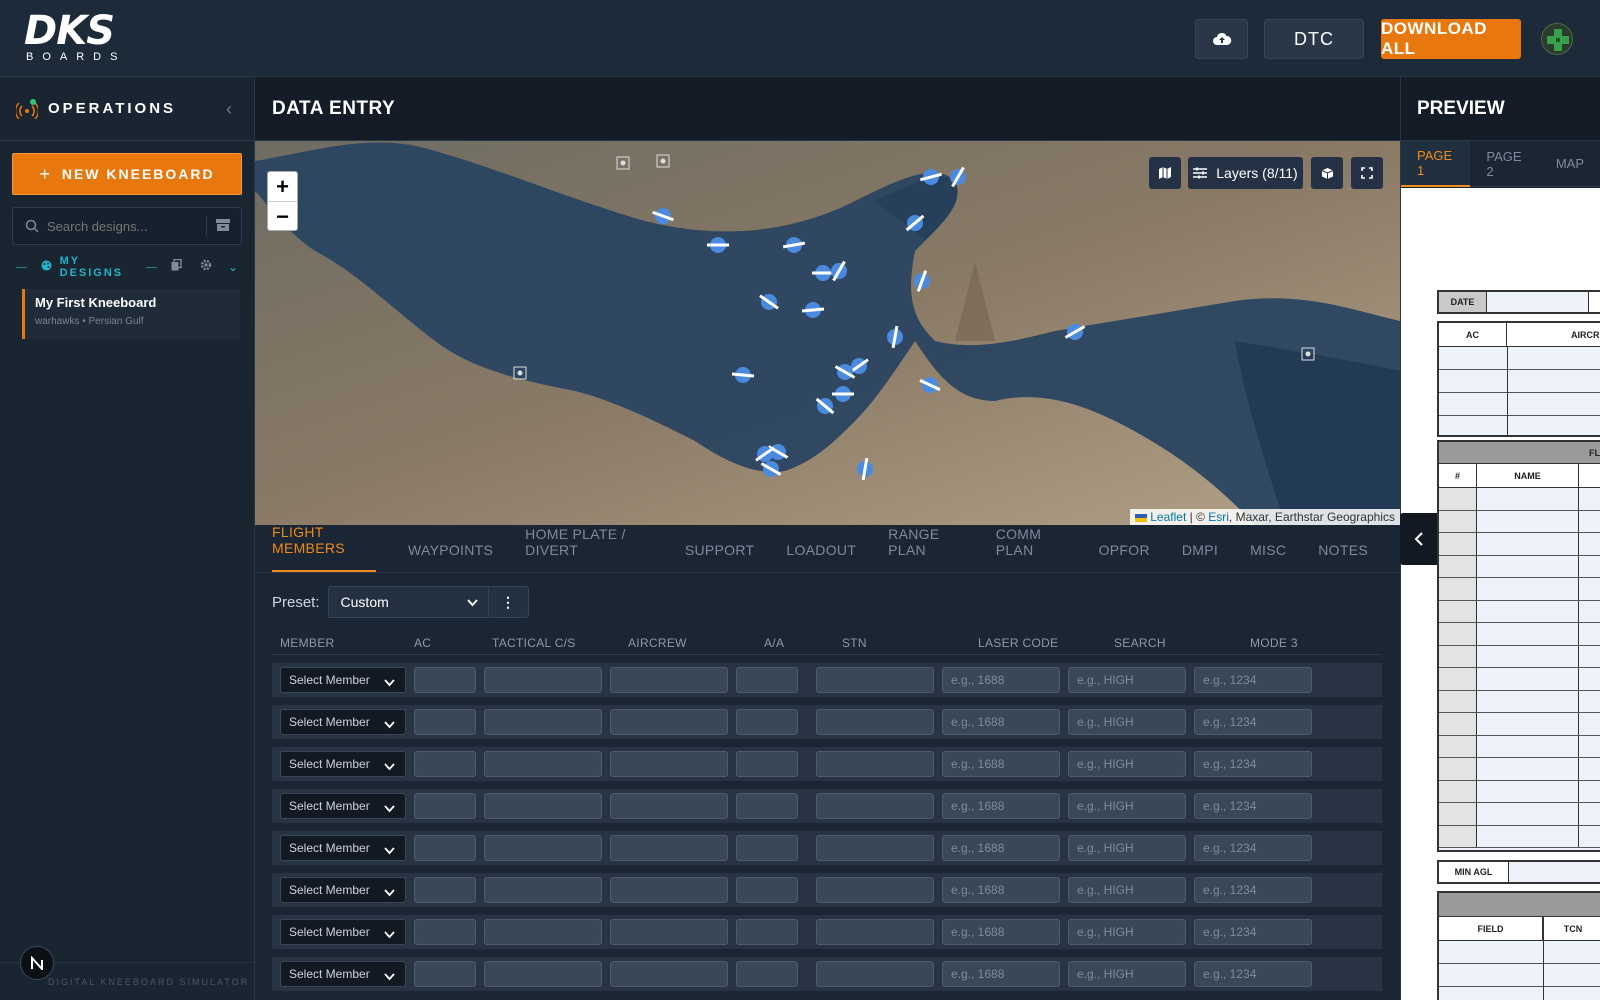  I want to click on collapse-preview-button, so click(1418, 539).